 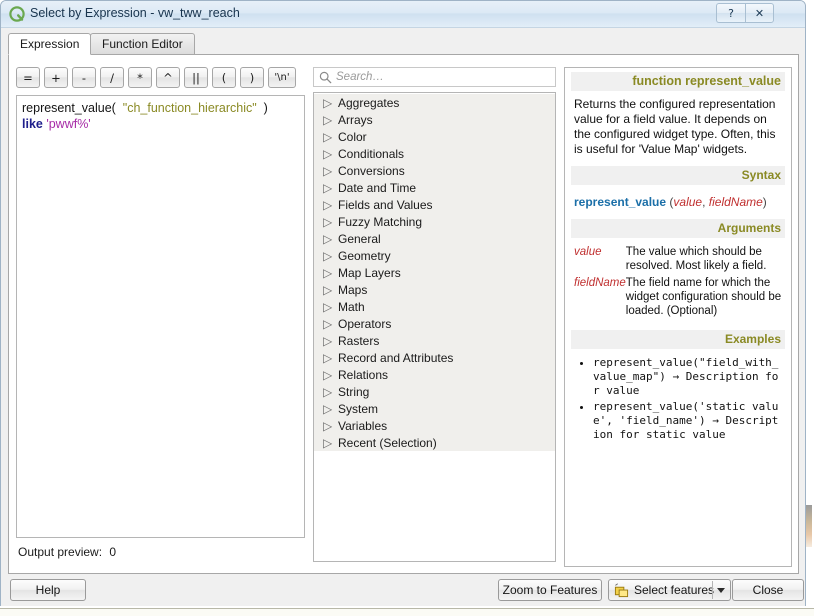 What do you see at coordinates (434, 255) in the screenshot?
I see `tree-item-geometry: ▷ Geometry` at bounding box center [434, 255].